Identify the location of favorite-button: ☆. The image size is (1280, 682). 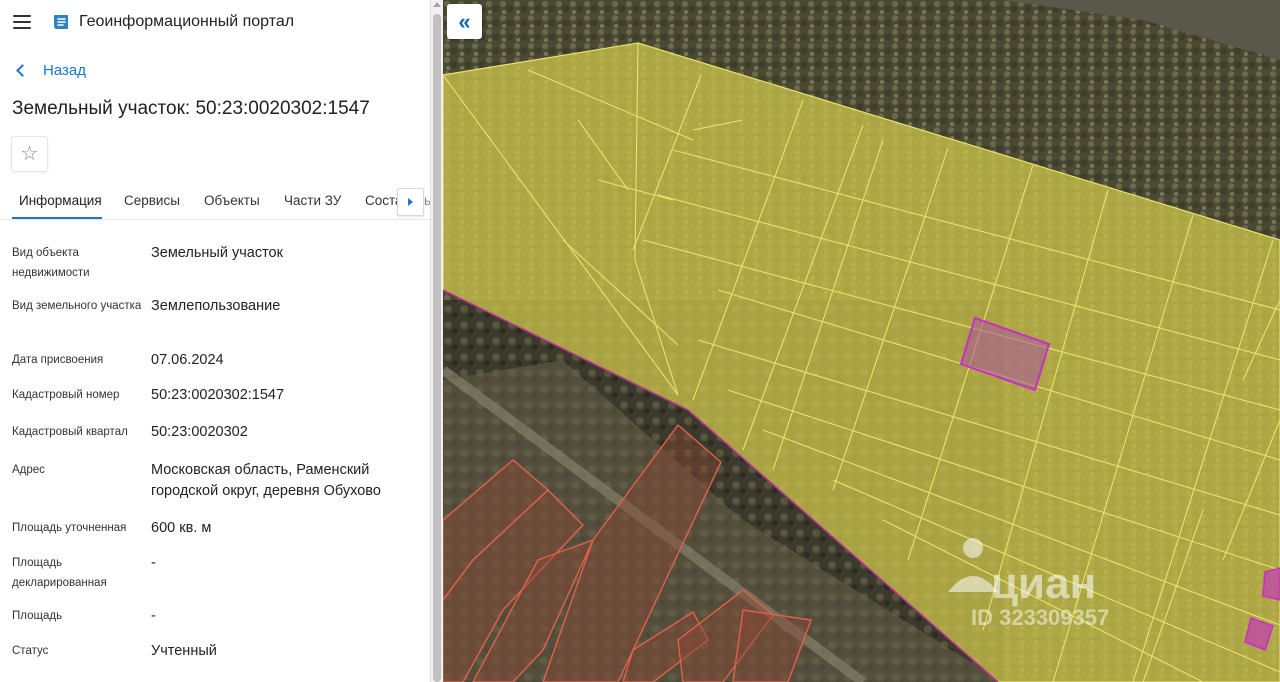
(29, 154).